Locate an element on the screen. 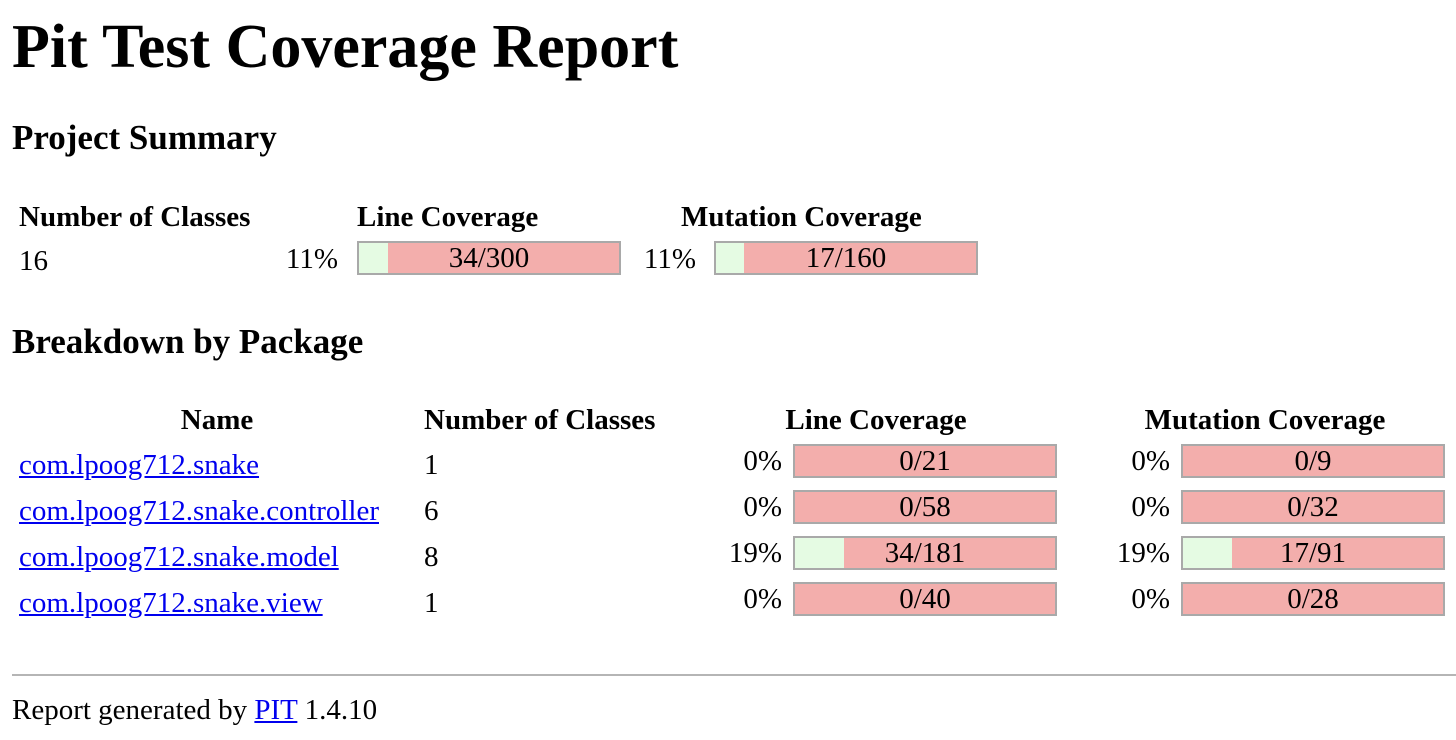 The height and width of the screenshot is (740, 1456). package-mutation-coverage-bar: 0/32 is located at coordinates (1313, 507).